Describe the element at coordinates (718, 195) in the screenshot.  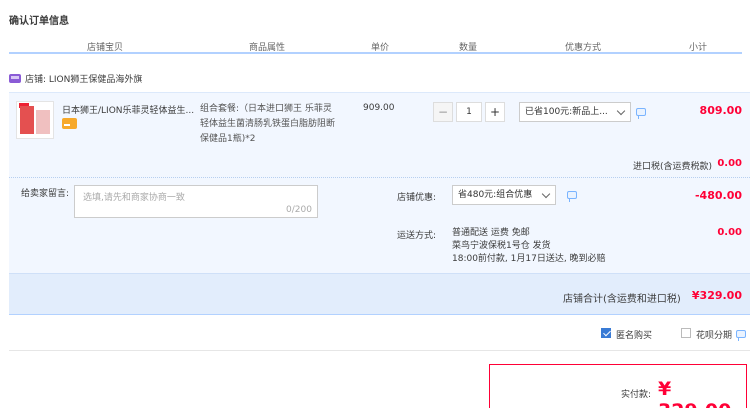
I see `shop-discount-amount: -480.00` at that location.